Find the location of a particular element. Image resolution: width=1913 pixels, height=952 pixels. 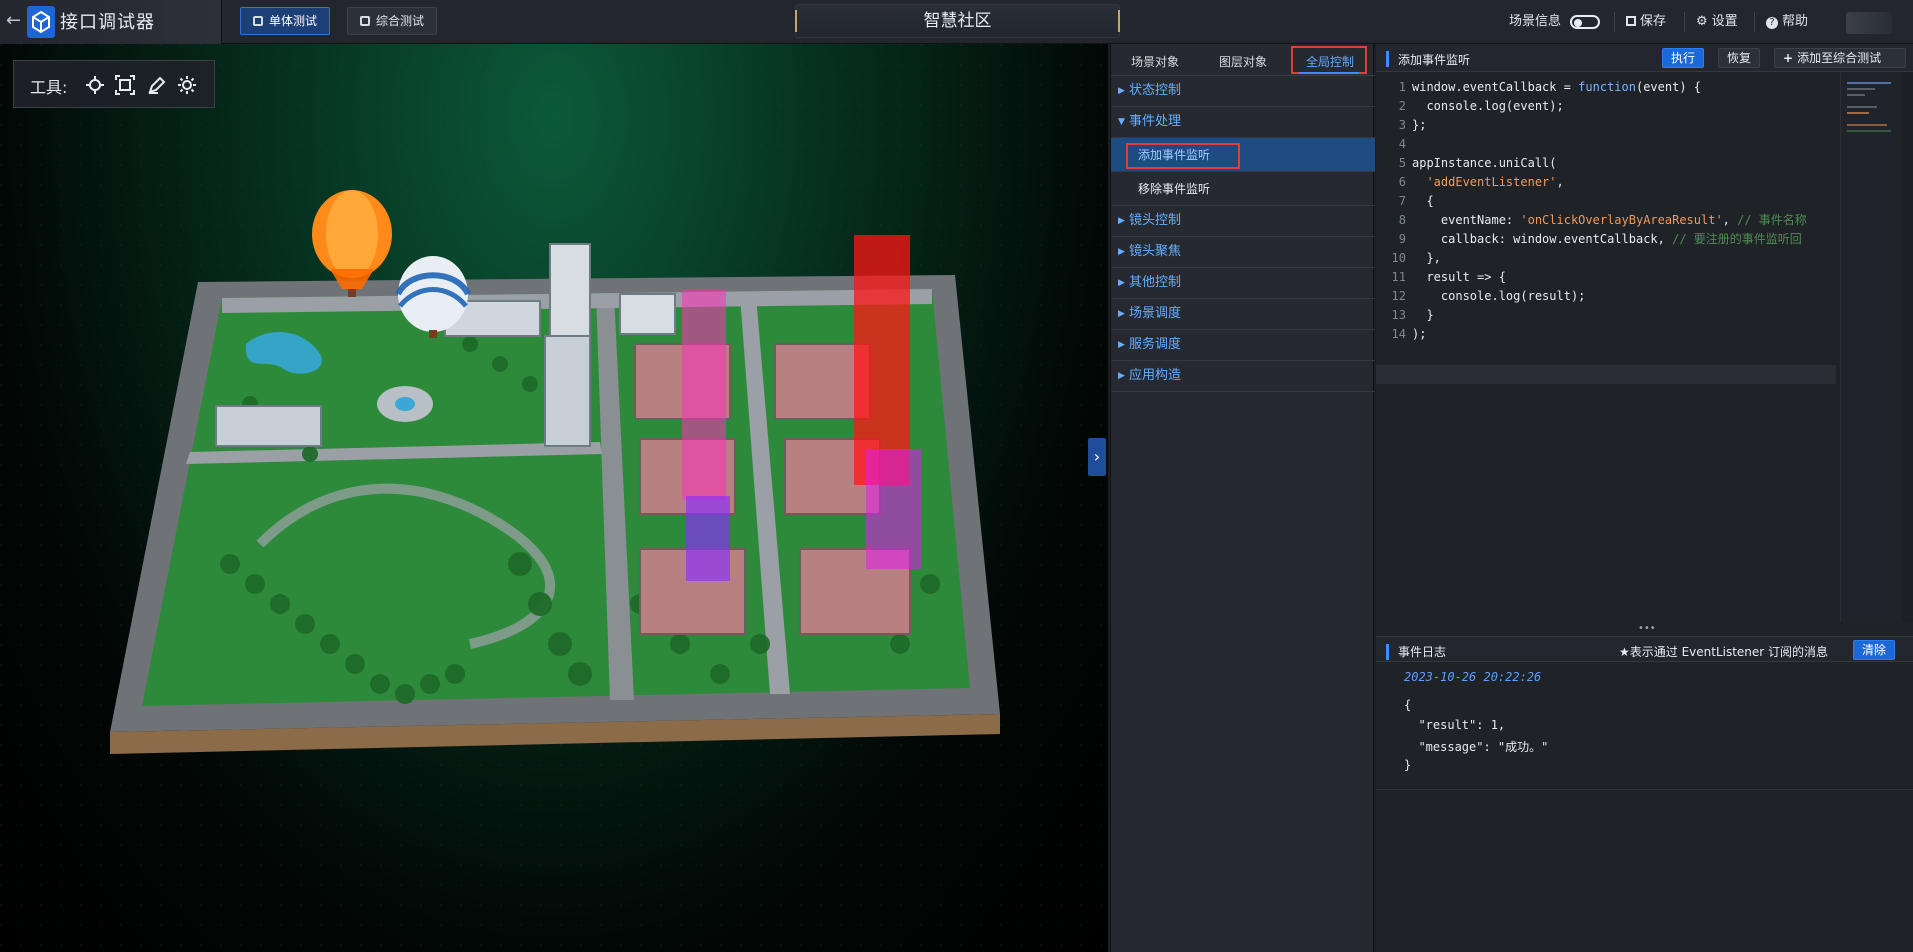

tree-item-service-dispatch: ▶ 服务调度 is located at coordinates (1243, 345).